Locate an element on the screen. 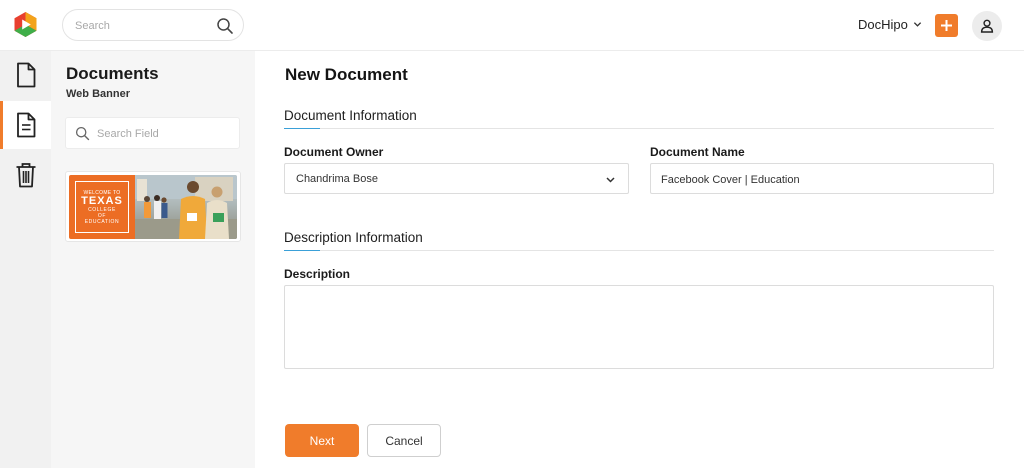 This screenshot has width=1024, height=468. document-icon is located at coordinates (25, 75).